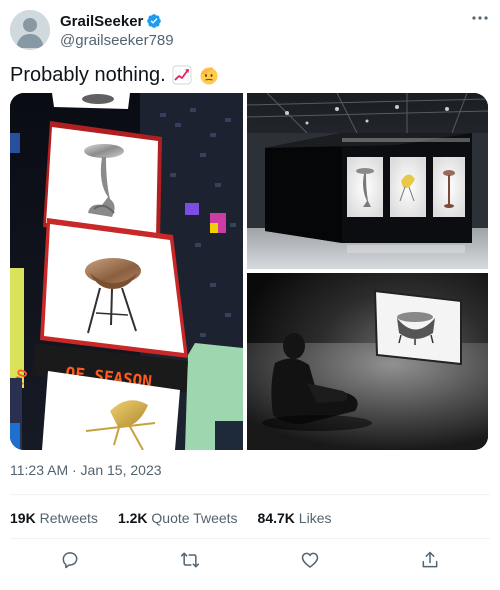  I want to click on likes-stat: 84.7K Likes, so click(295, 518).